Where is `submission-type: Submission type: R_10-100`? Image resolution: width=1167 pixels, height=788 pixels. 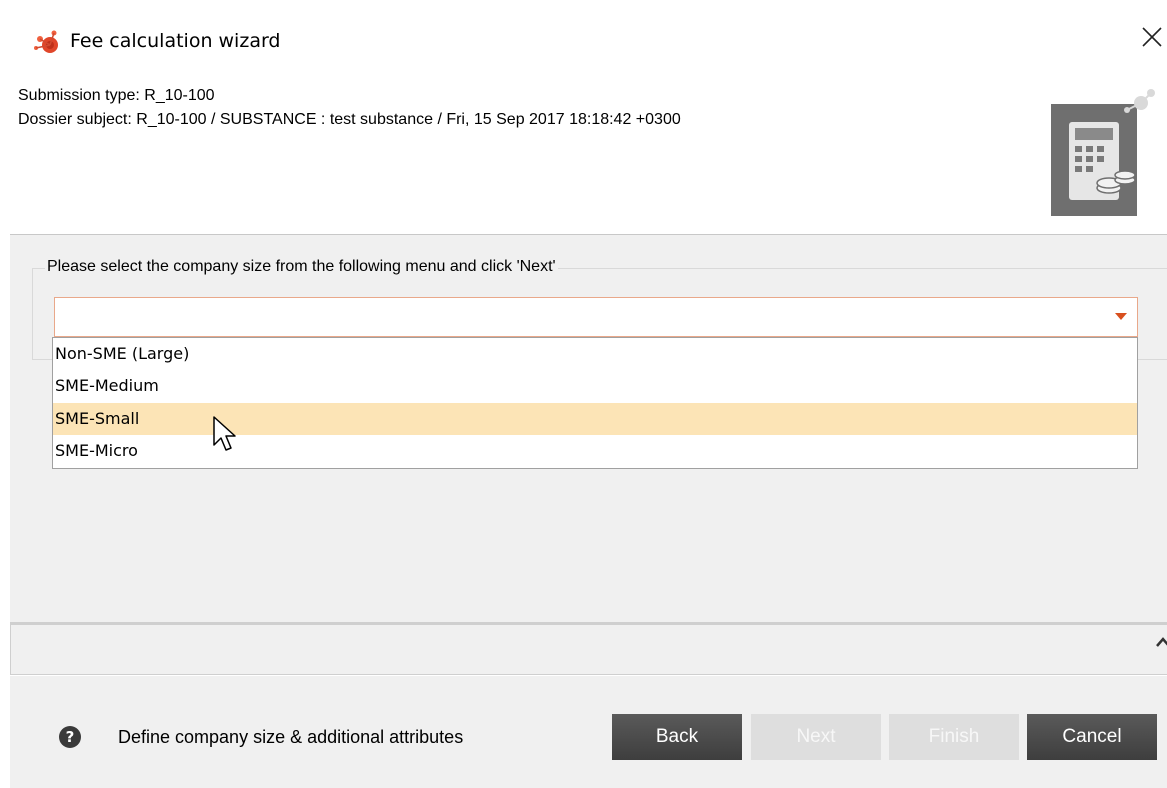 submission-type: Submission type: R_10-100 is located at coordinates (116, 95).